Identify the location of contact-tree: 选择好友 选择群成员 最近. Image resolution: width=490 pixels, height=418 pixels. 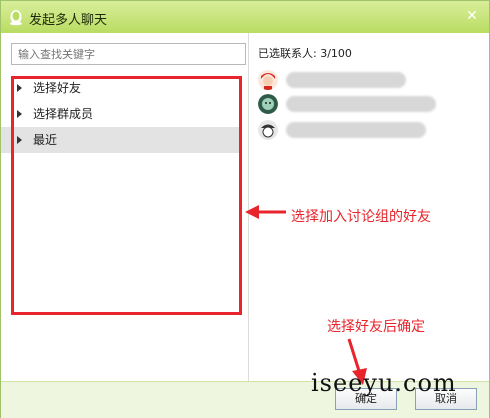
(121, 114).